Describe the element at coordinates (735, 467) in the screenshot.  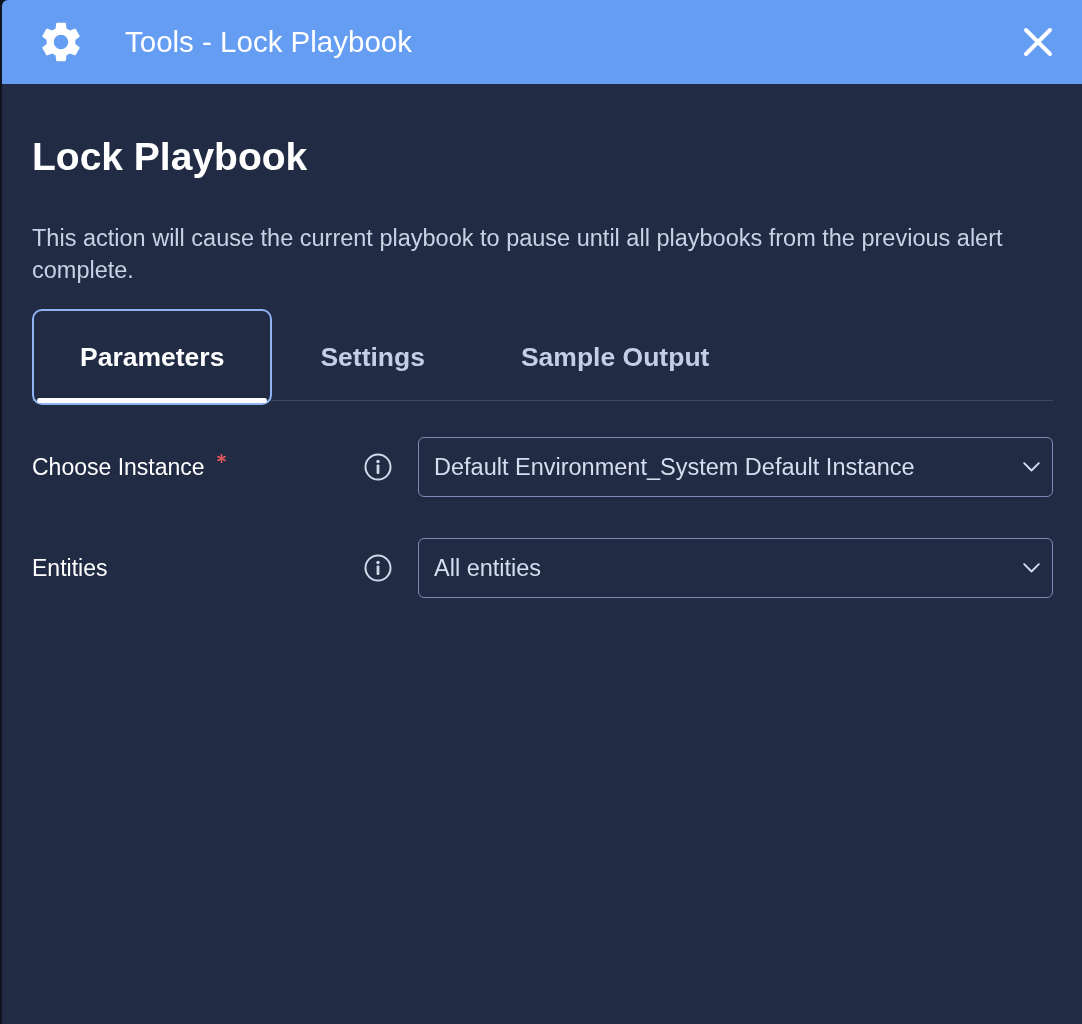
I see `dropdown-field: Default Environment_System Default Instance` at that location.